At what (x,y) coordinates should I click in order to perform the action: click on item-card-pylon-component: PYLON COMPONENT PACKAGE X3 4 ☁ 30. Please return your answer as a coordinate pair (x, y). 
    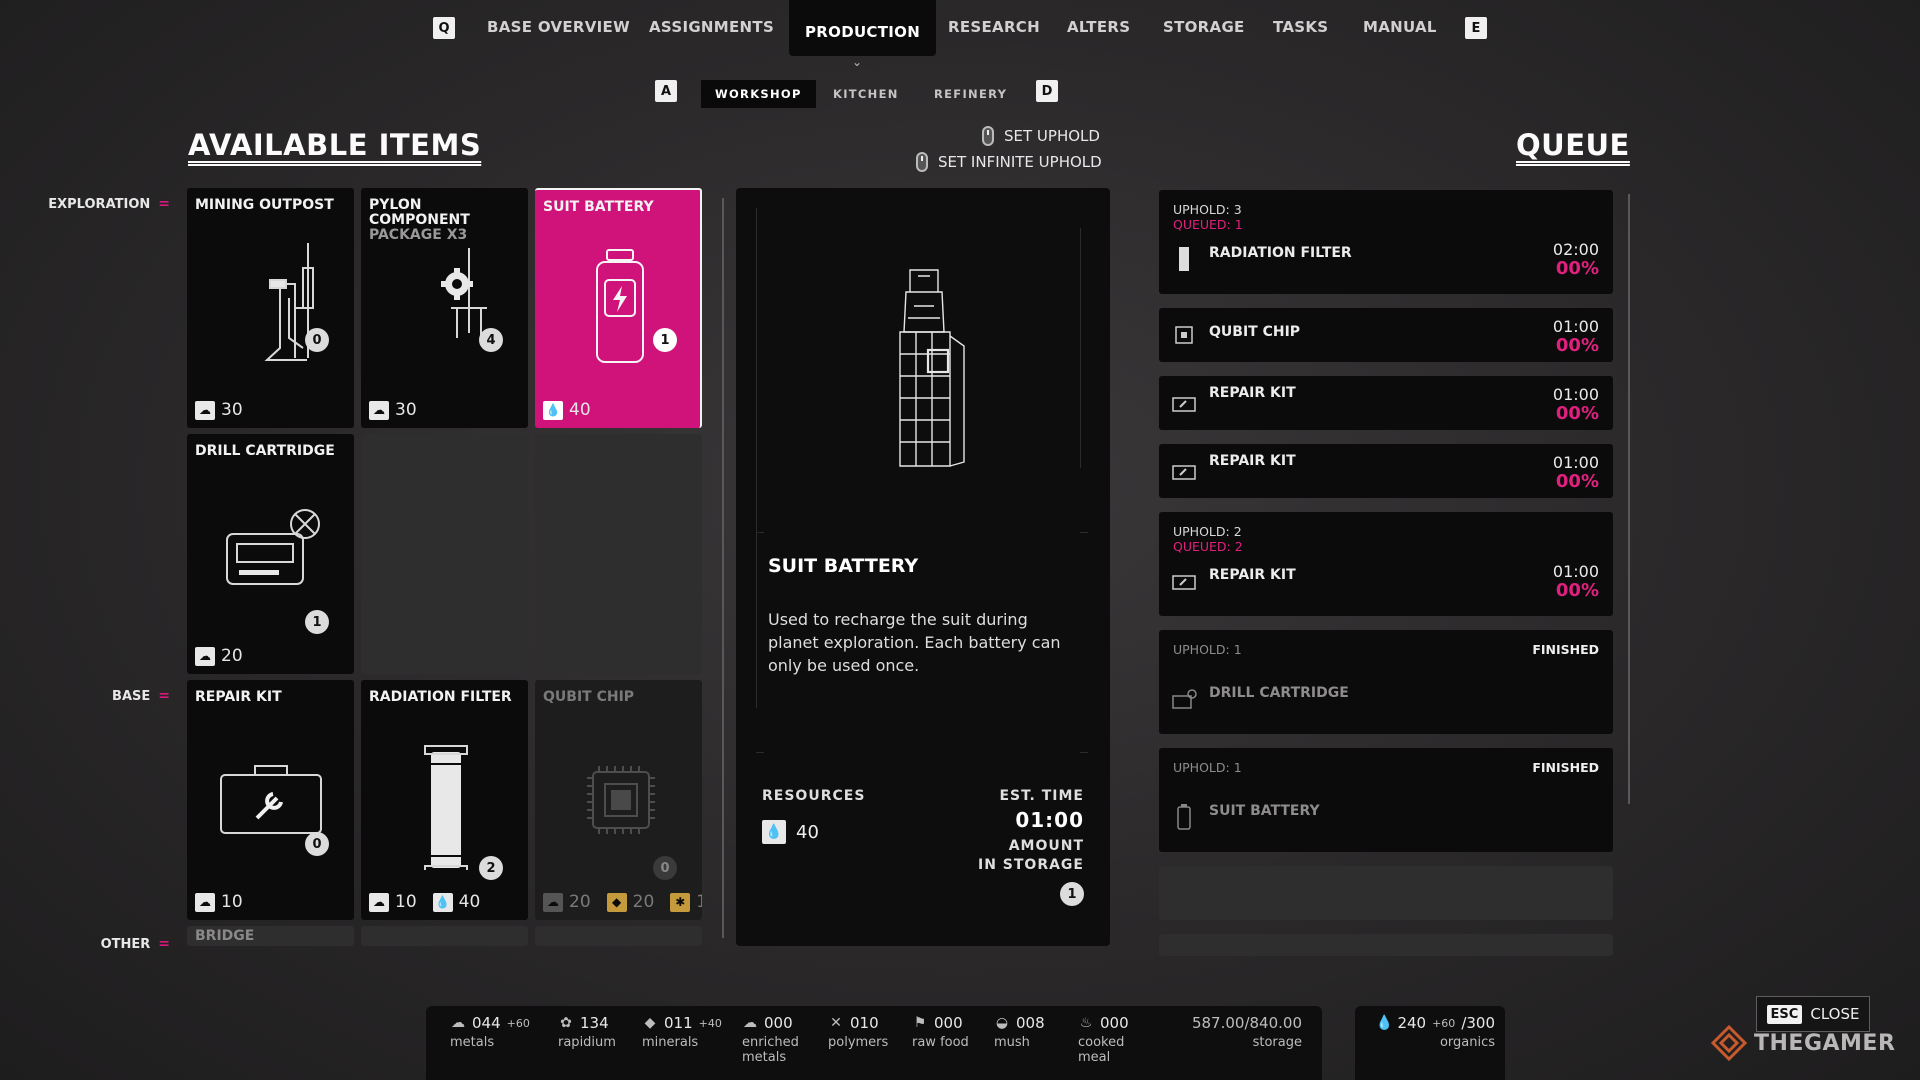
    Looking at the image, I should click on (444, 308).